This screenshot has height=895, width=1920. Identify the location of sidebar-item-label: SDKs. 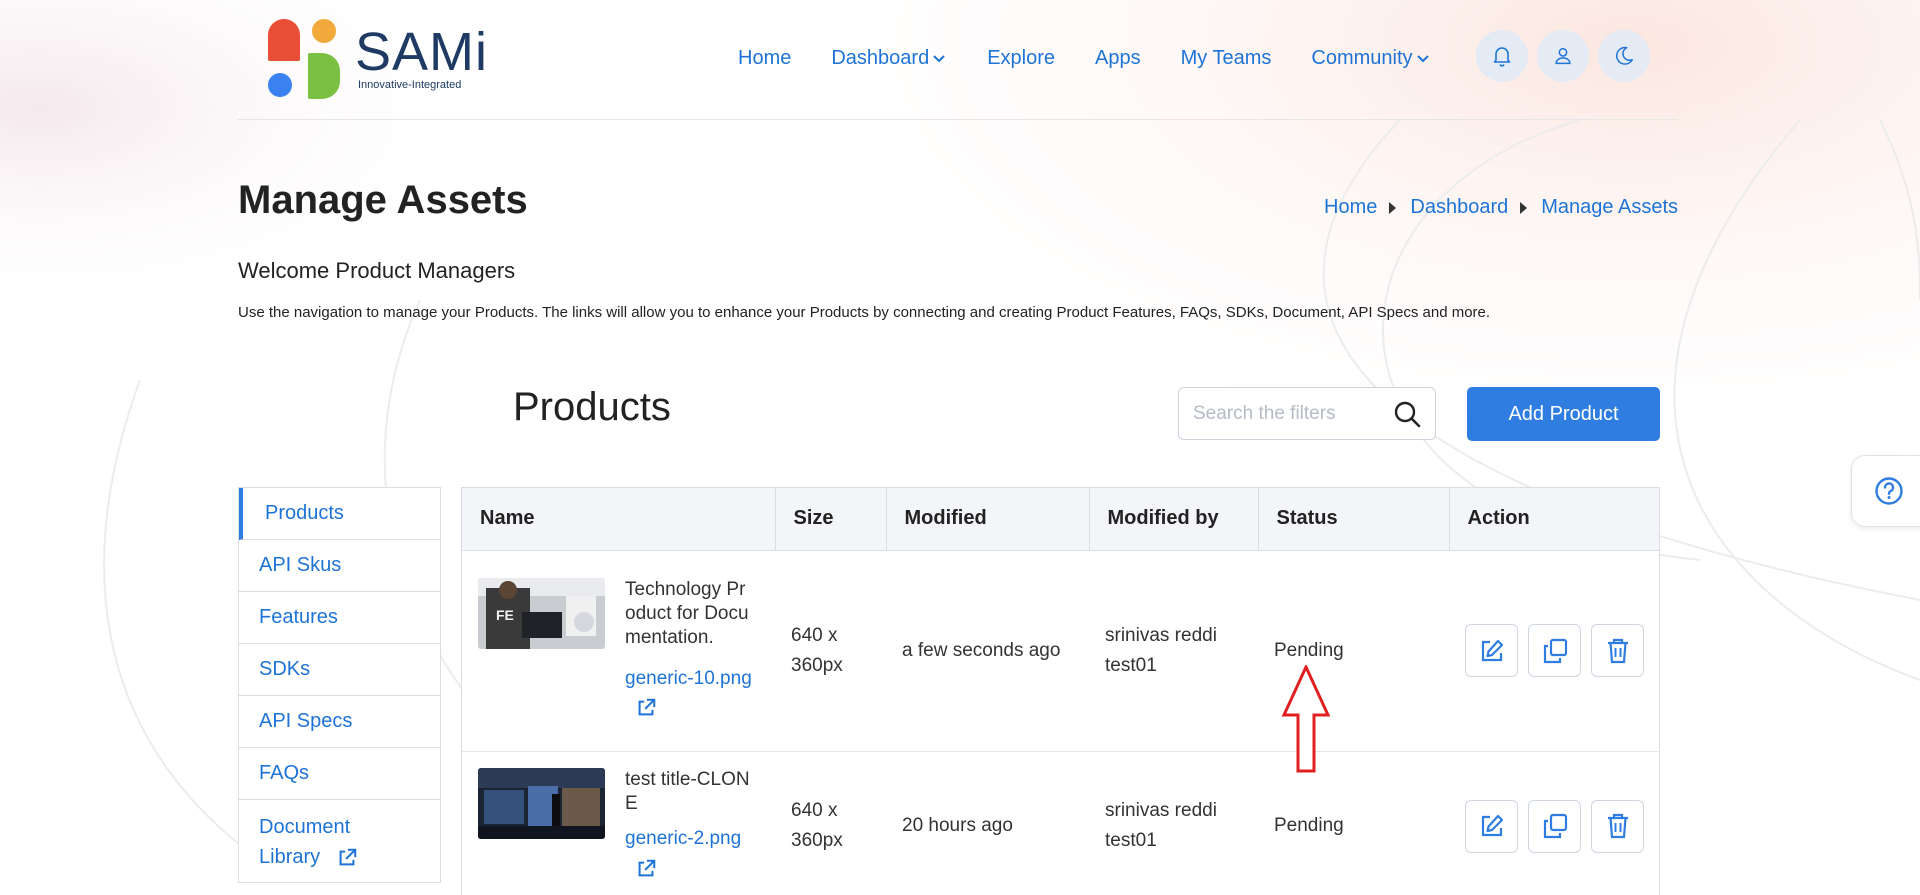
(285, 669).